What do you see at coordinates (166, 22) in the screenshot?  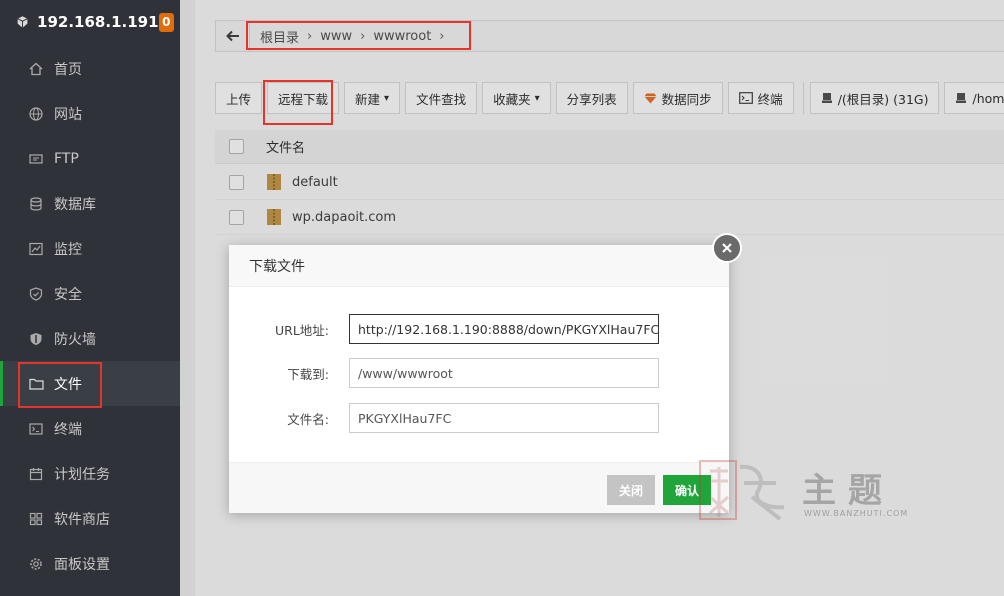 I see `notification-badge: 0` at bounding box center [166, 22].